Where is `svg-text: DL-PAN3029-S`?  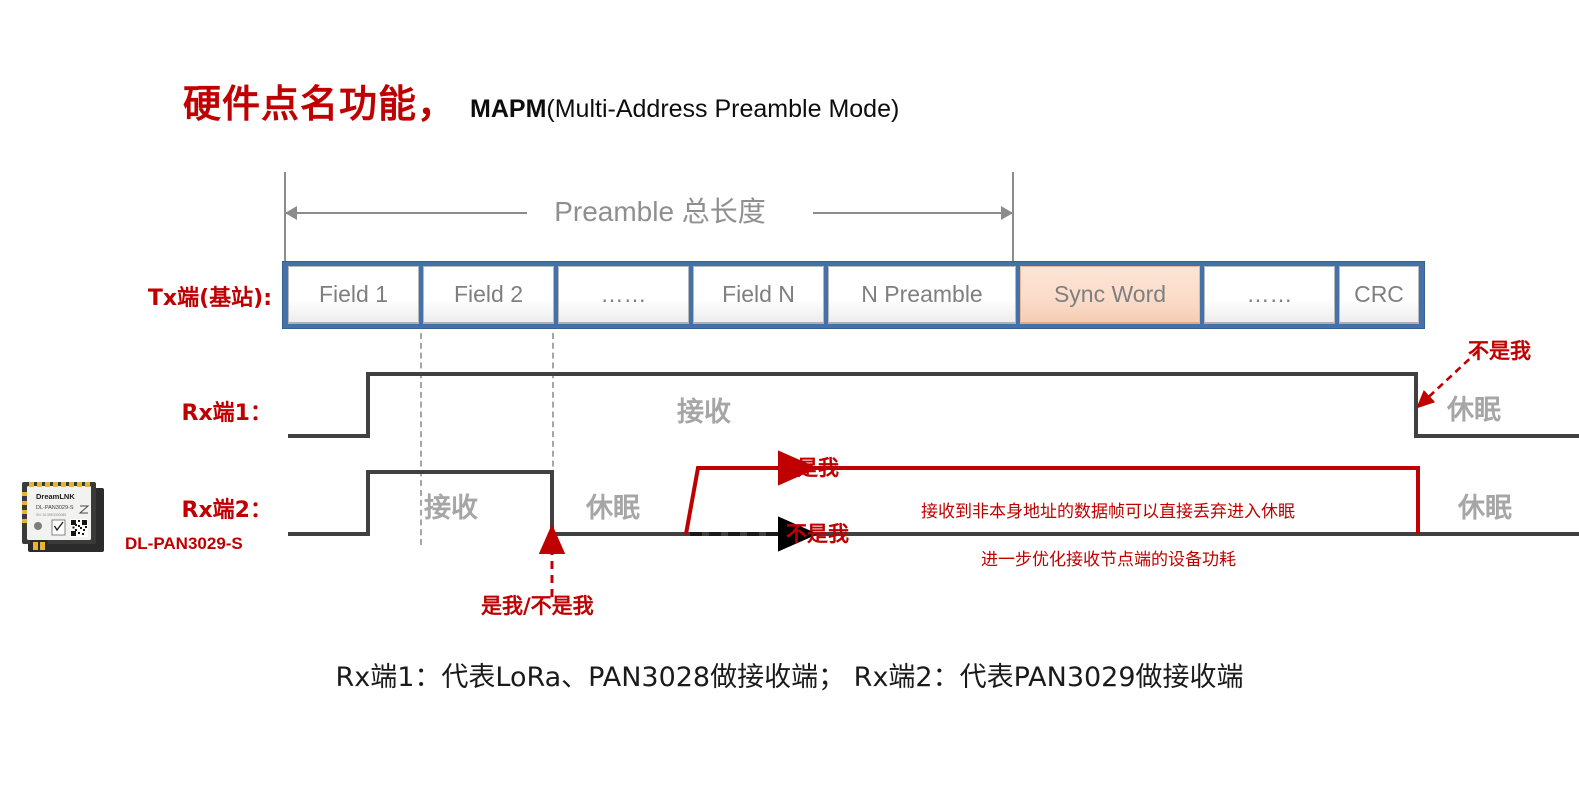 svg-text: DL-PAN3029-S is located at coordinates (55, 508).